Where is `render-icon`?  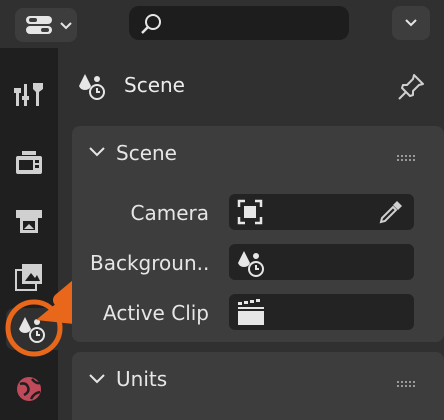
render-icon is located at coordinates (29, 162).